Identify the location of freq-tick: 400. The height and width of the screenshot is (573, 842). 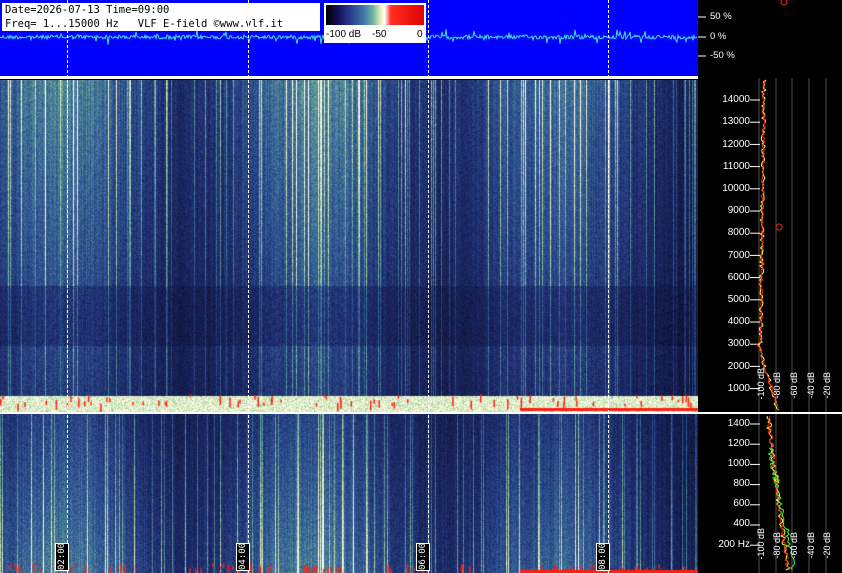
(741, 523).